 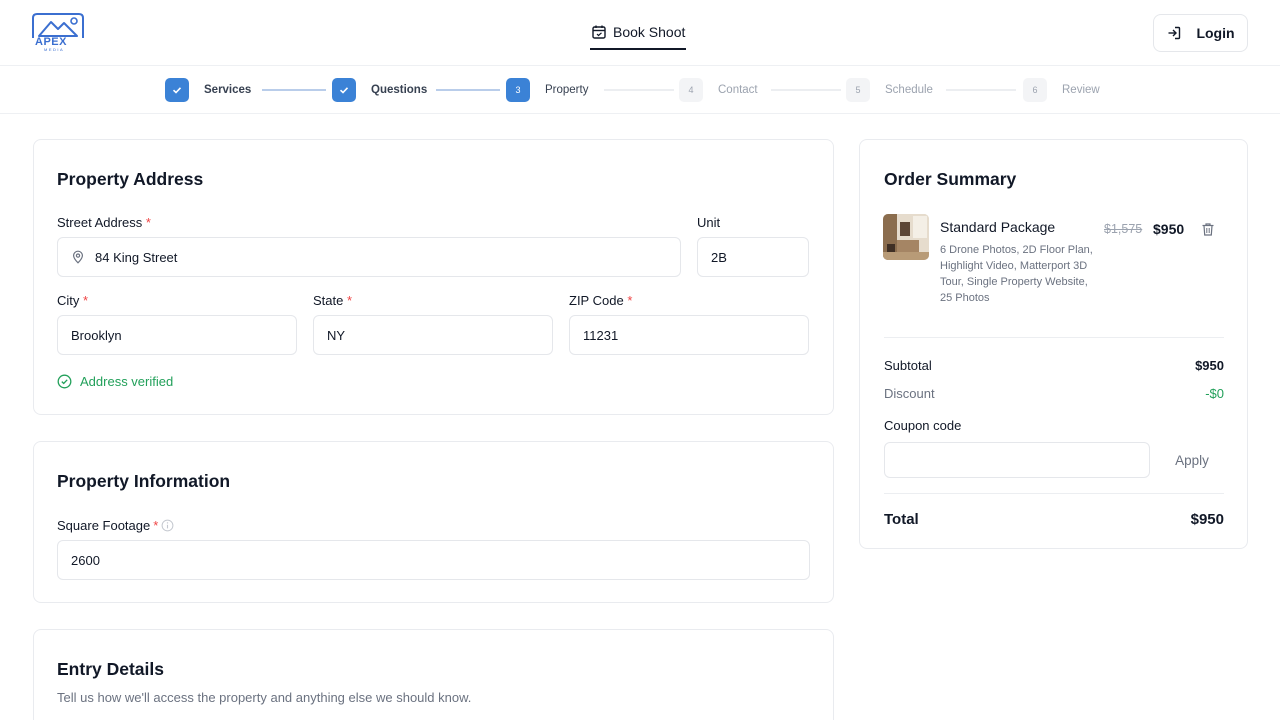 I want to click on step-number: 4, so click(x=691, y=90).